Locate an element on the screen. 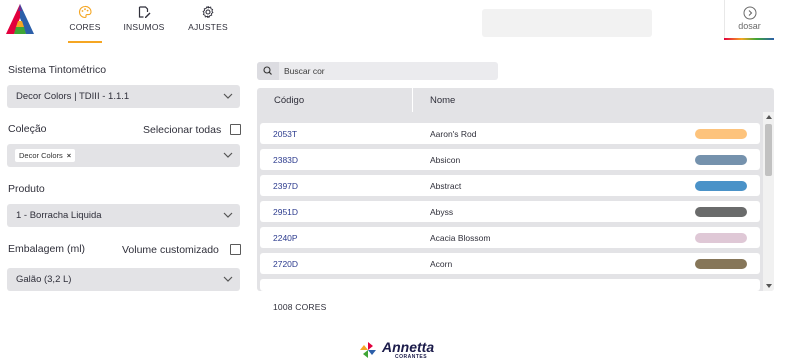 The height and width of the screenshot is (364, 800). color-name: Abyss is located at coordinates (442, 212).